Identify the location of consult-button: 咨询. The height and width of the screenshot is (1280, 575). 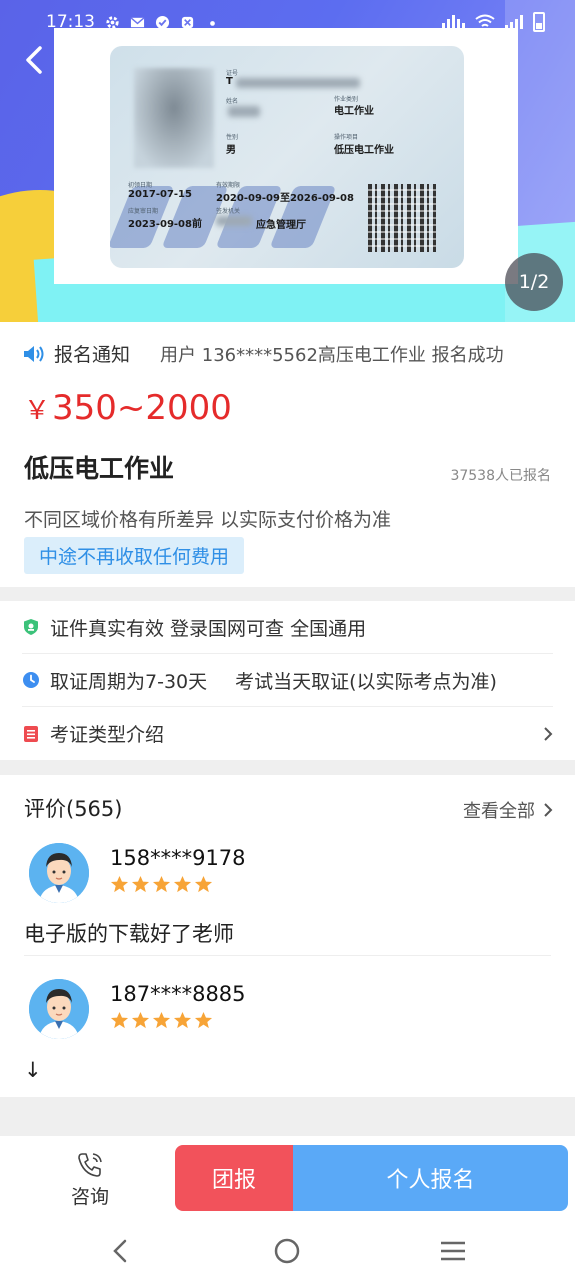
(90, 1179).